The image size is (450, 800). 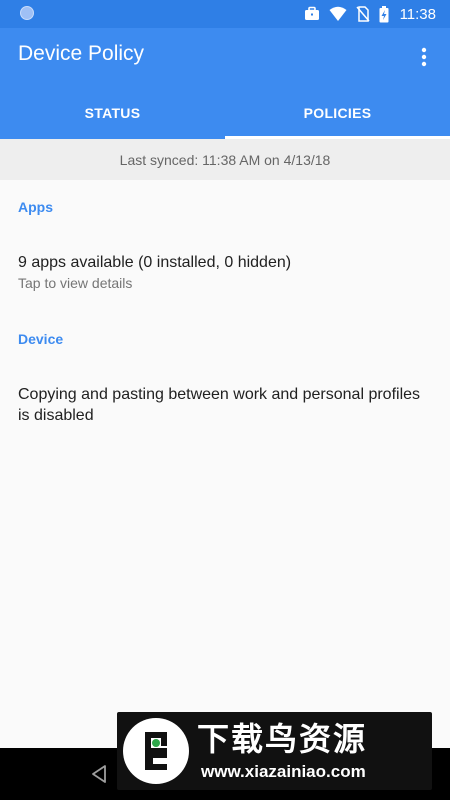 I want to click on overflow-menu-button, so click(x=424, y=57).